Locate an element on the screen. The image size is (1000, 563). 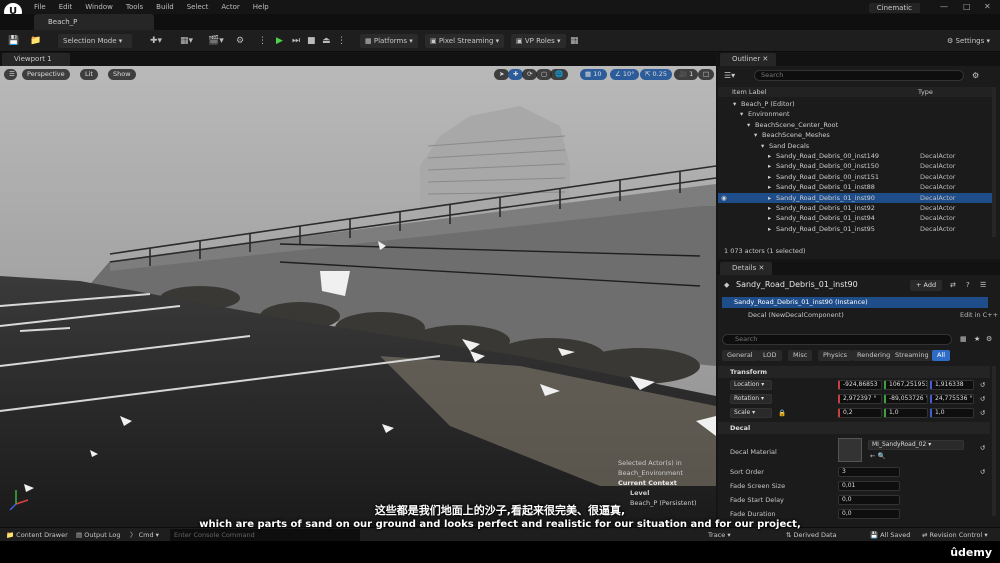
eject-icon: ⏏ is located at coordinates (326, 41).